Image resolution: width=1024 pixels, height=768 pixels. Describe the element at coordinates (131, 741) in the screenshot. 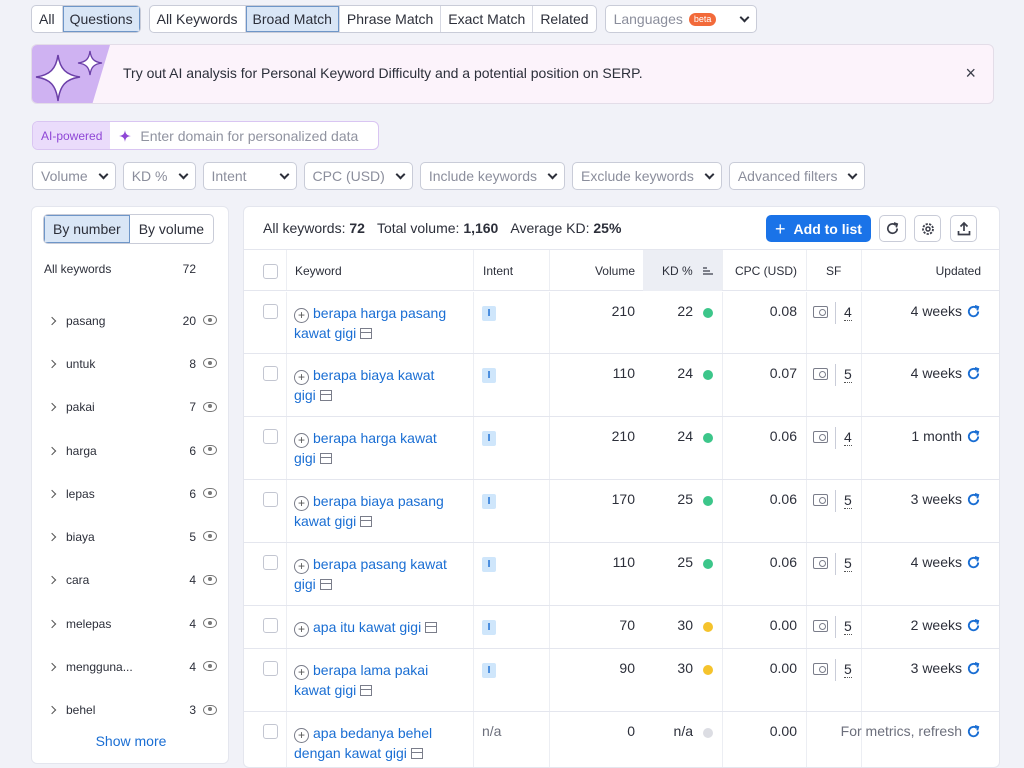

I see `show-more-link: Show more` at that location.